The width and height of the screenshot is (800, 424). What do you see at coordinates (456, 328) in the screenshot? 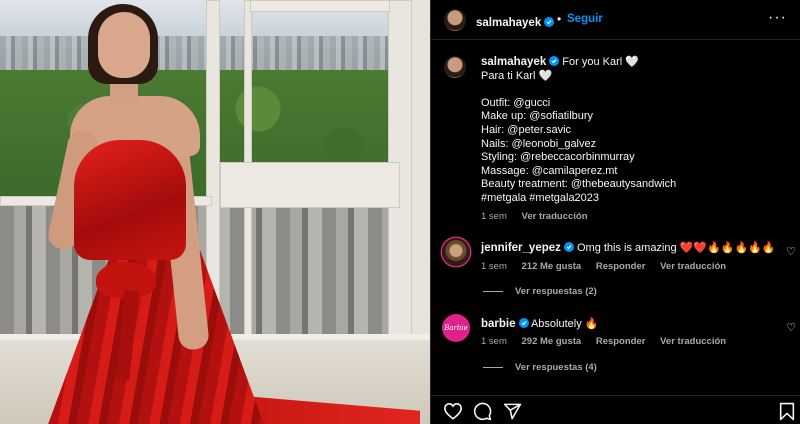
I see `commenter-avatar: Barbie` at bounding box center [456, 328].